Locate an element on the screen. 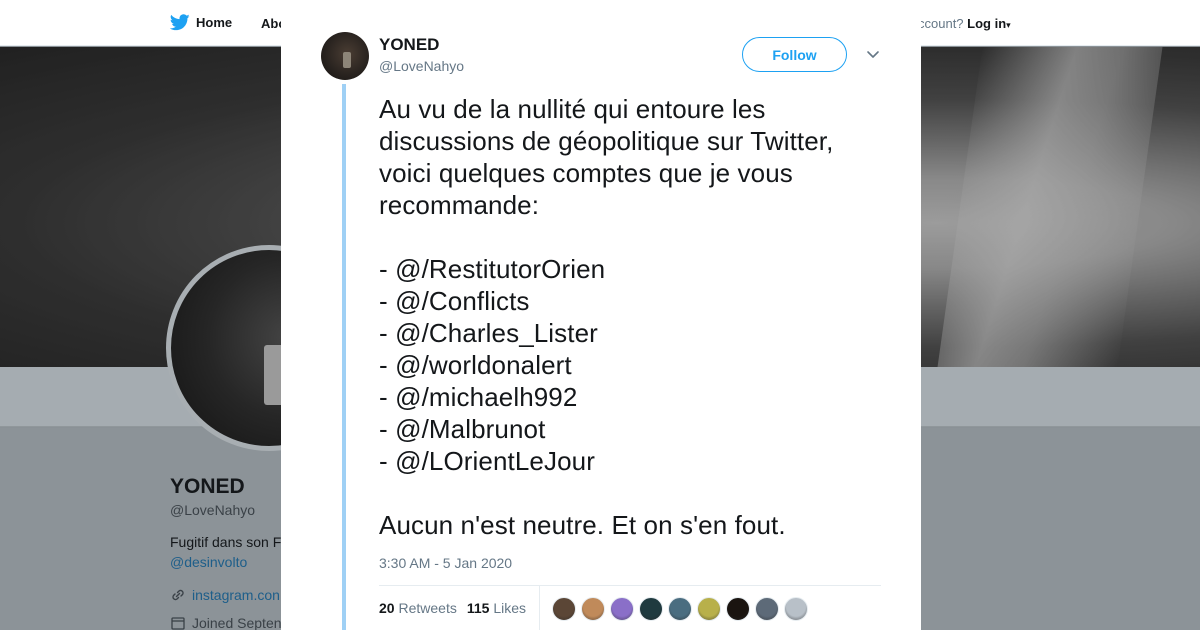 The height and width of the screenshot is (630, 1200). tweet-text-line: voici quelques comptes que je vous is located at coordinates (586, 173).